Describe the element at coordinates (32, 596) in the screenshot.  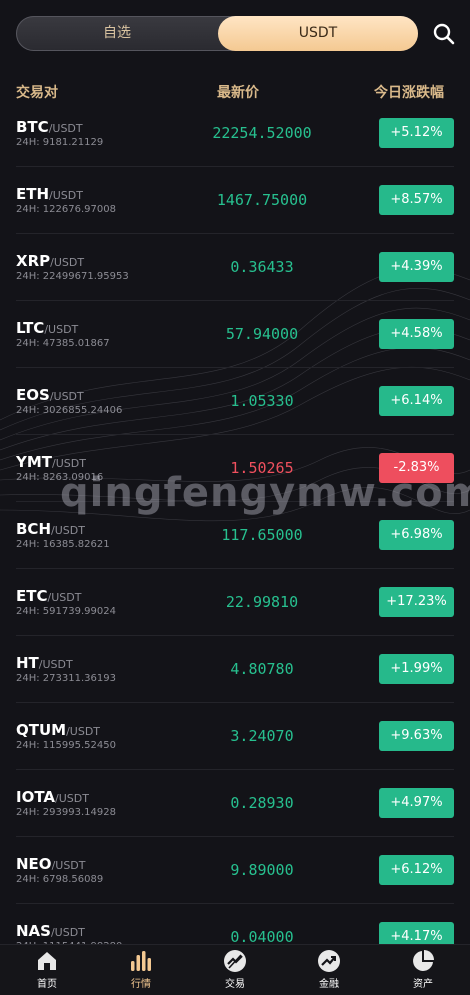
I see `pair-base: ETC` at that location.